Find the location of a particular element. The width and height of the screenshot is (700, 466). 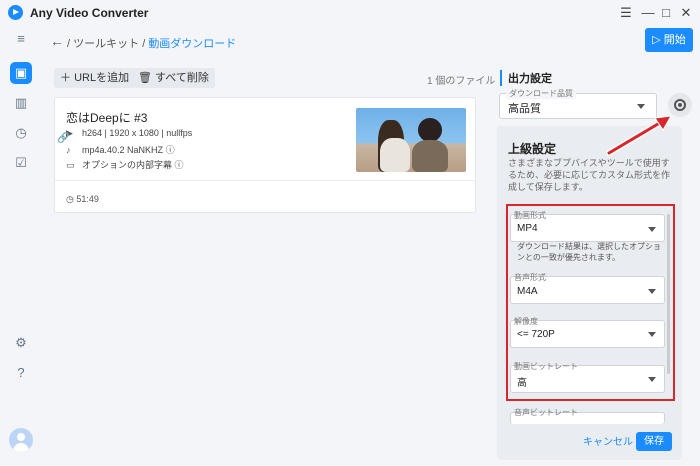

subtitle-info-icon: ⓘ is located at coordinates (179, 165).